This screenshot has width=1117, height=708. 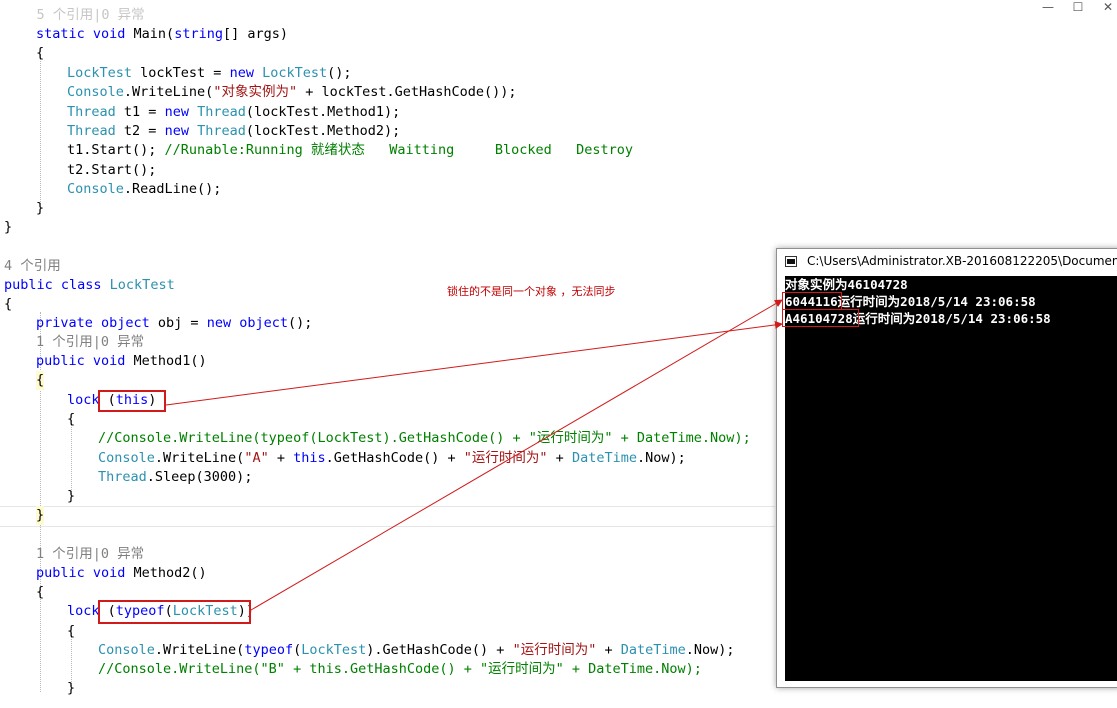 What do you see at coordinates (474, 363) in the screenshot?
I see `arrow-lock-this-to-console` at bounding box center [474, 363].